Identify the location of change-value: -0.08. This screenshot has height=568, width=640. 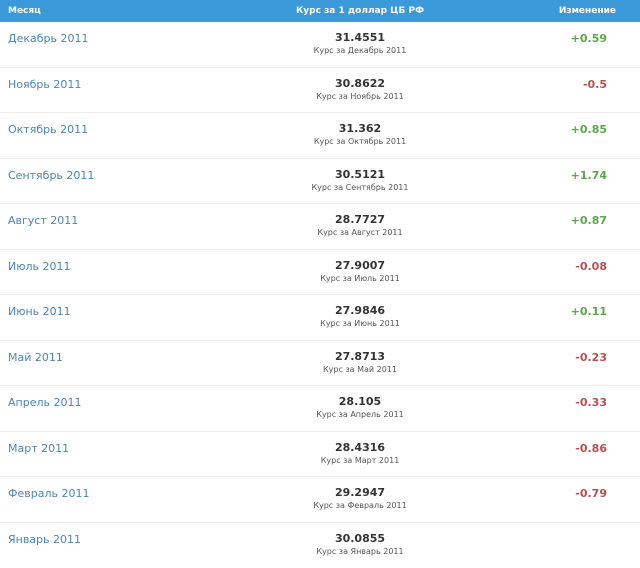
(591, 266).